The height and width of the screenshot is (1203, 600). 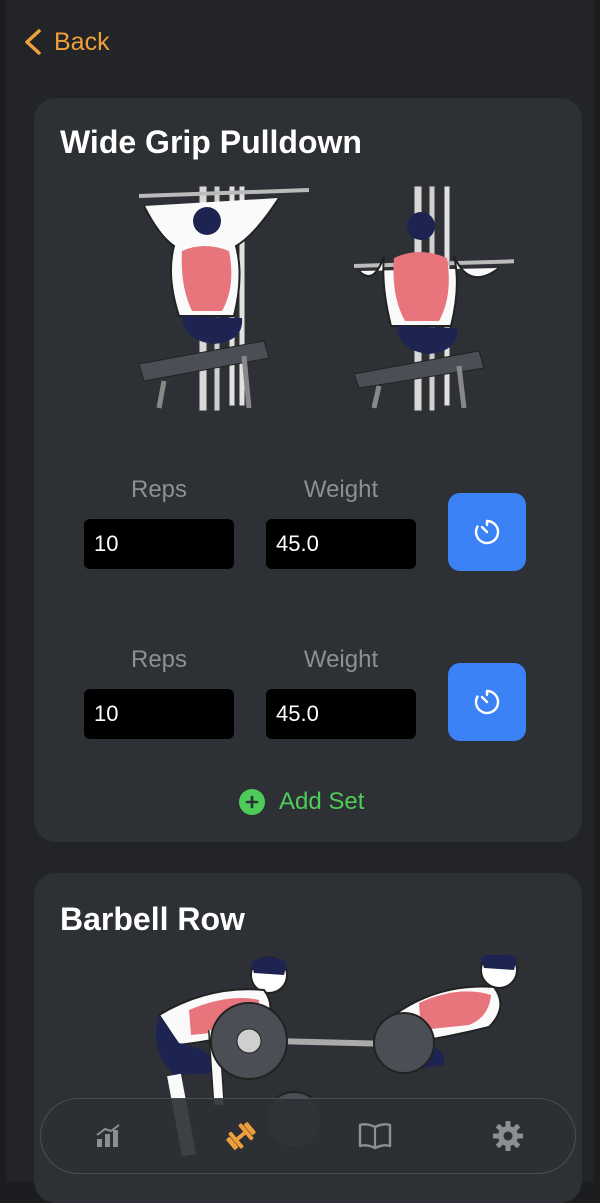 I want to click on tab-progress, so click(x=108, y=1136).